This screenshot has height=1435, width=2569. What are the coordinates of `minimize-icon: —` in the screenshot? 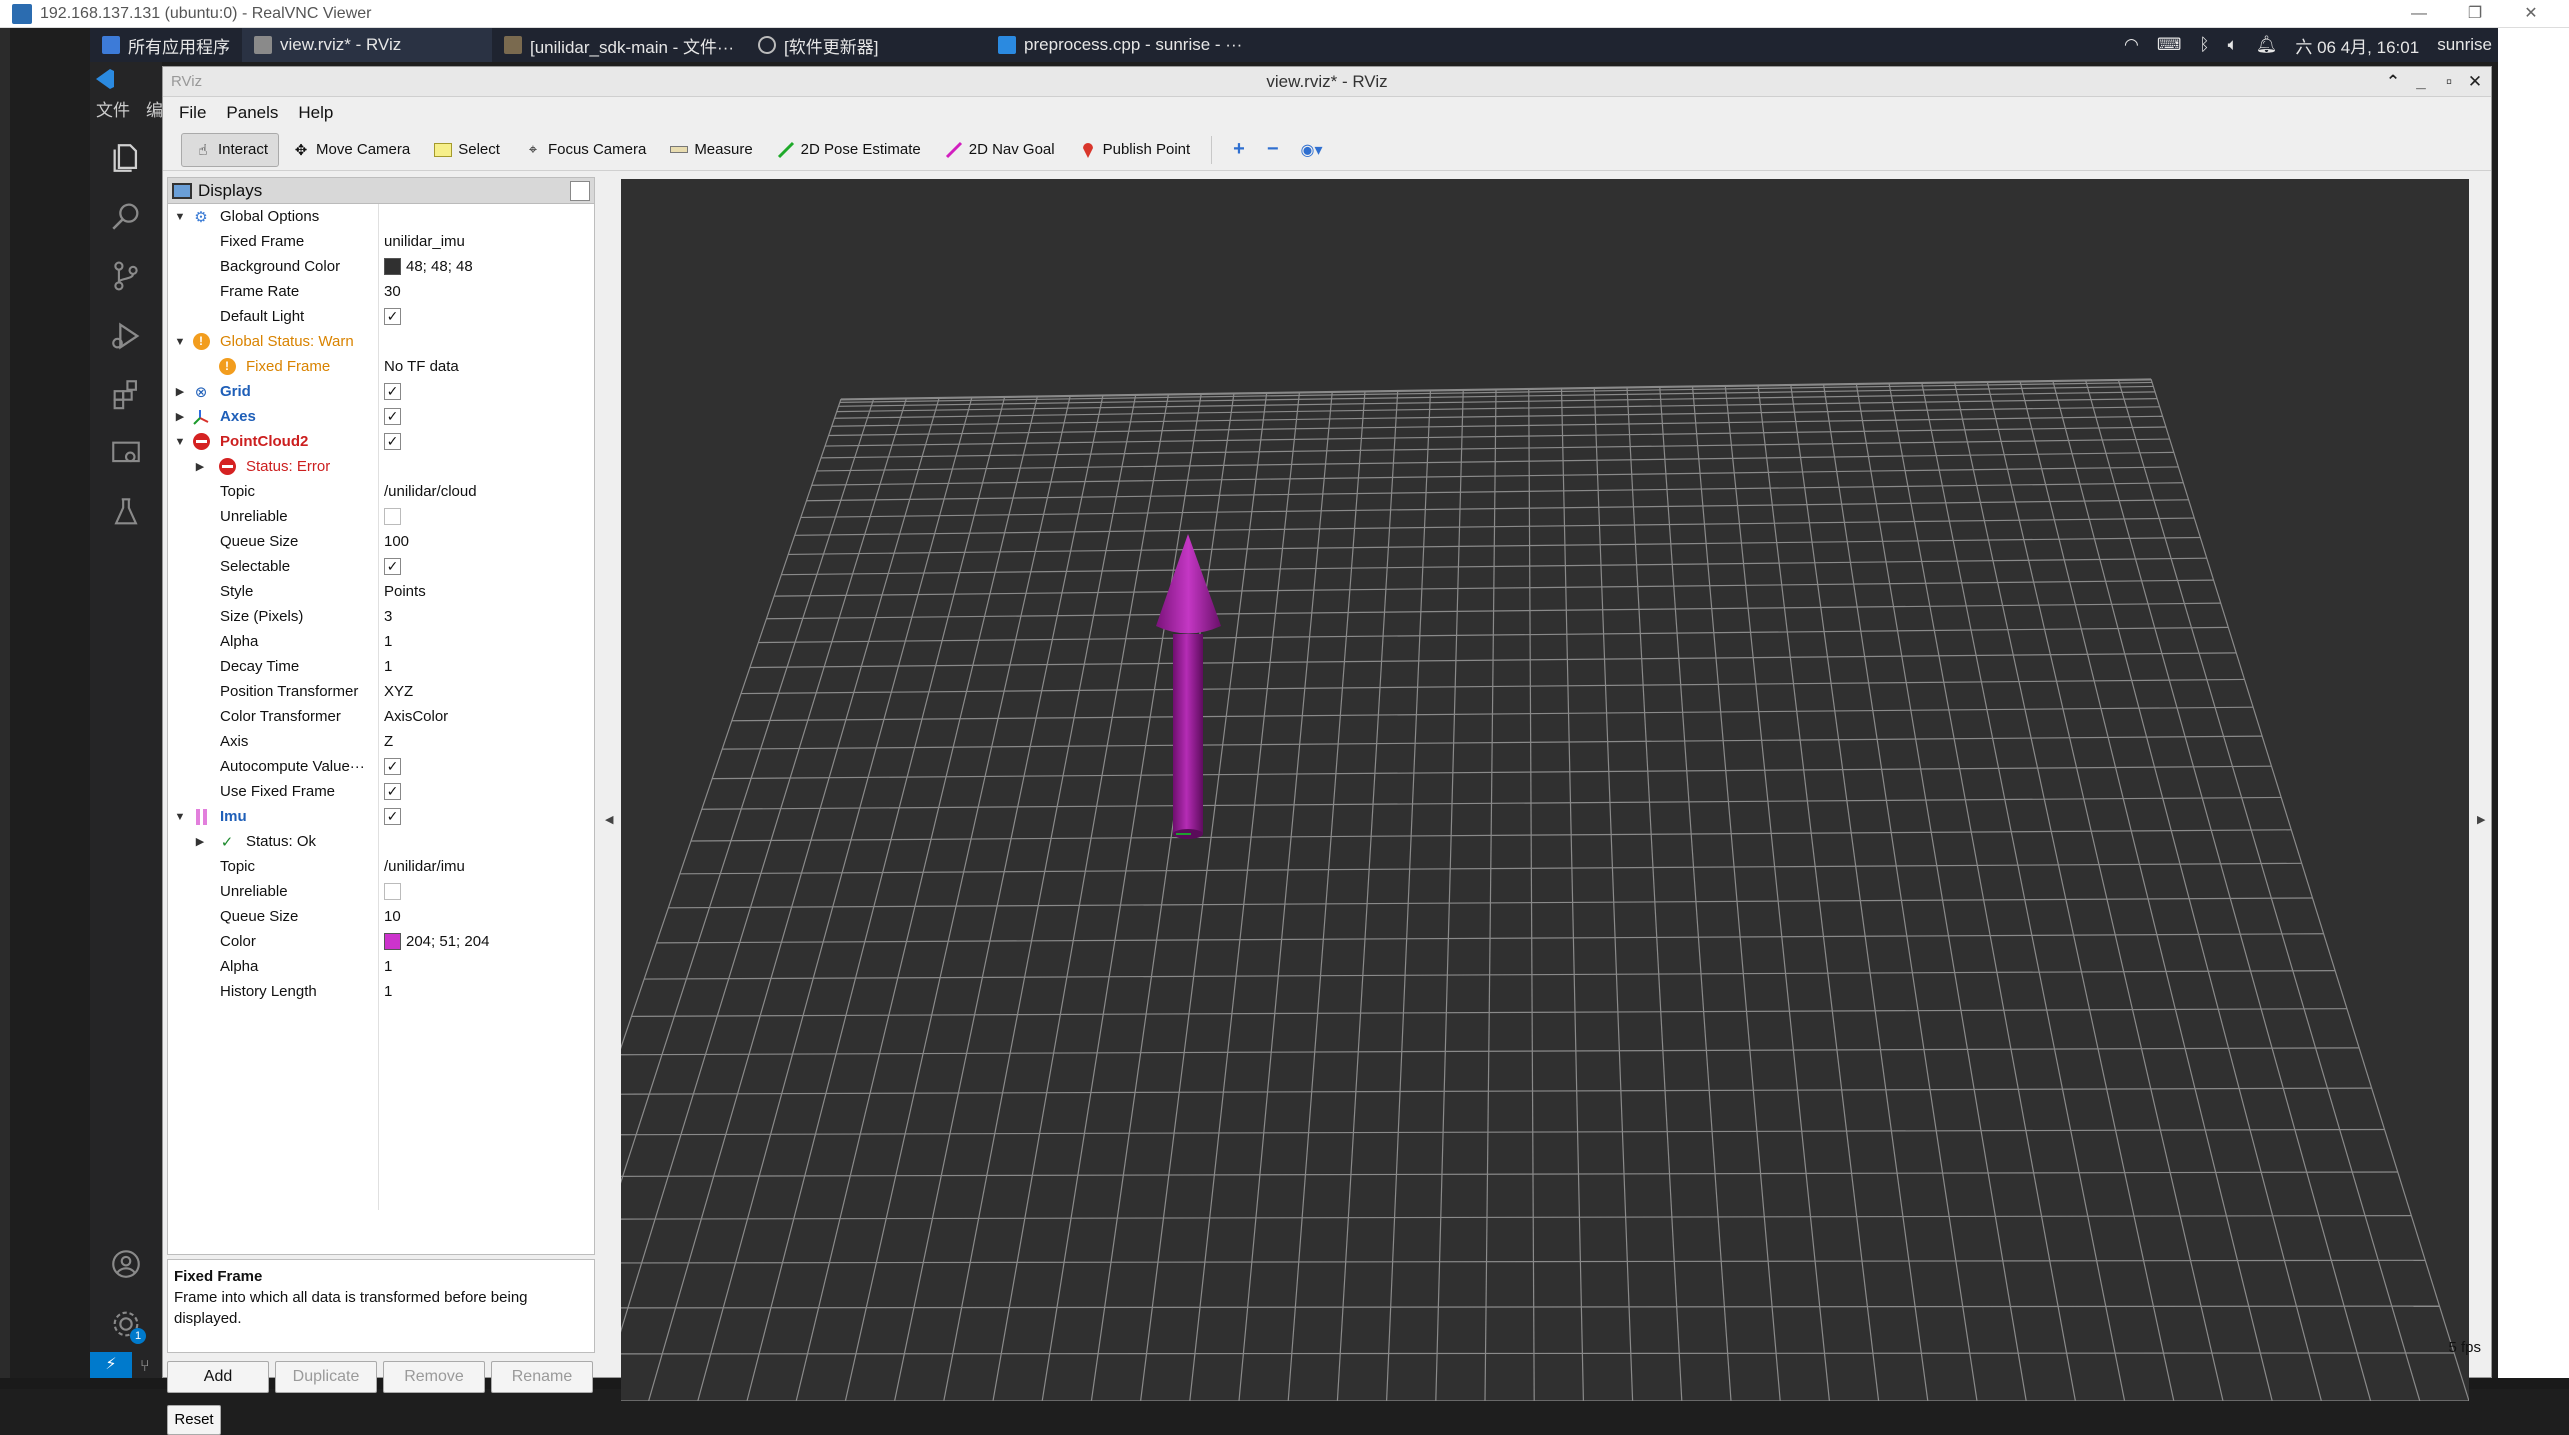 It's located at (2419, 14).